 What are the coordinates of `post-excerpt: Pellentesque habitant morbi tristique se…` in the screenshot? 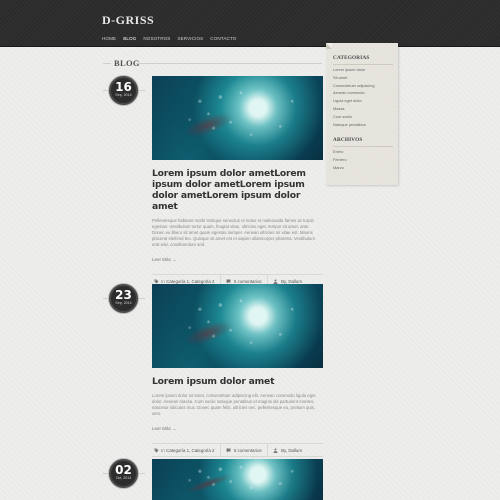 It's located at (233, 232).